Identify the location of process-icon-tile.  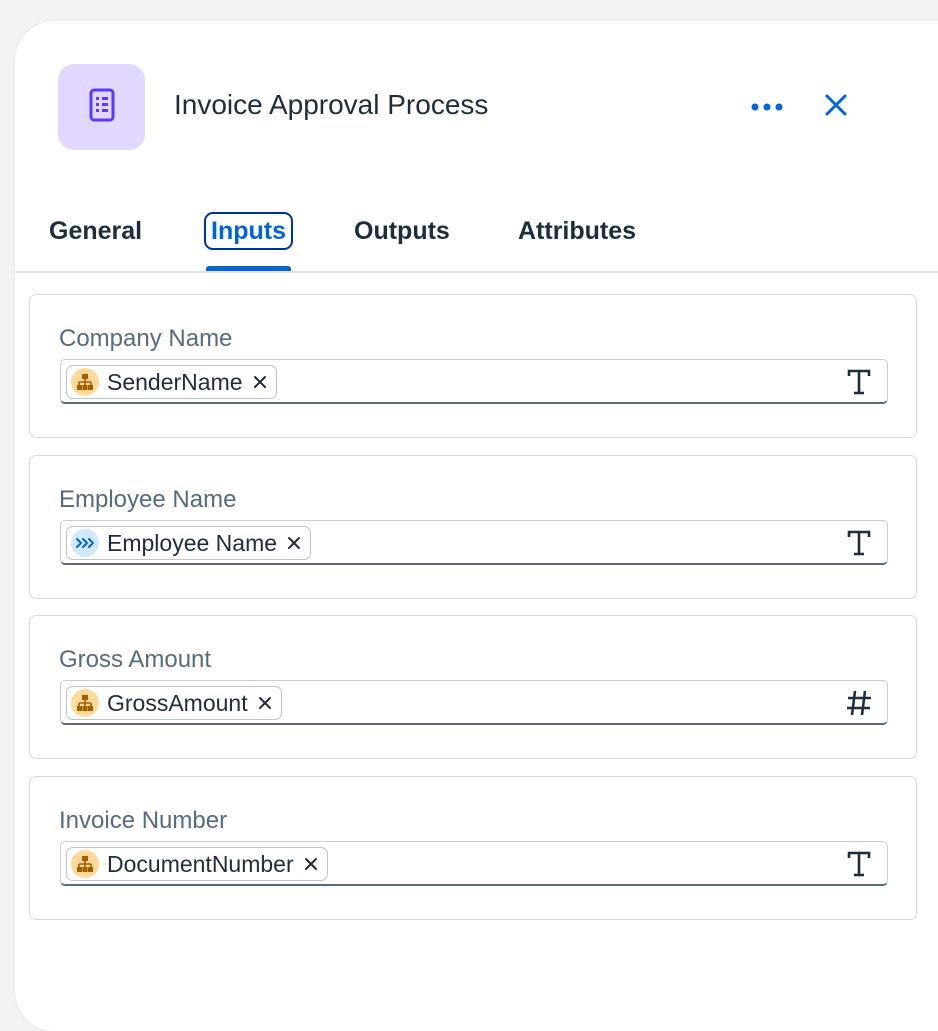
(101, 107).